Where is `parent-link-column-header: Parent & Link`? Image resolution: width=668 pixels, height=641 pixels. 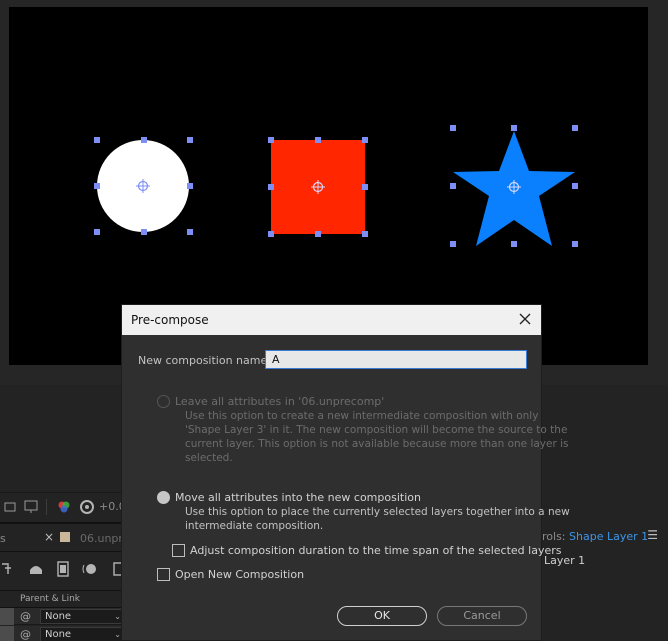 parent-link-column-header: Parent & Link is located at coordinates (50, 599).